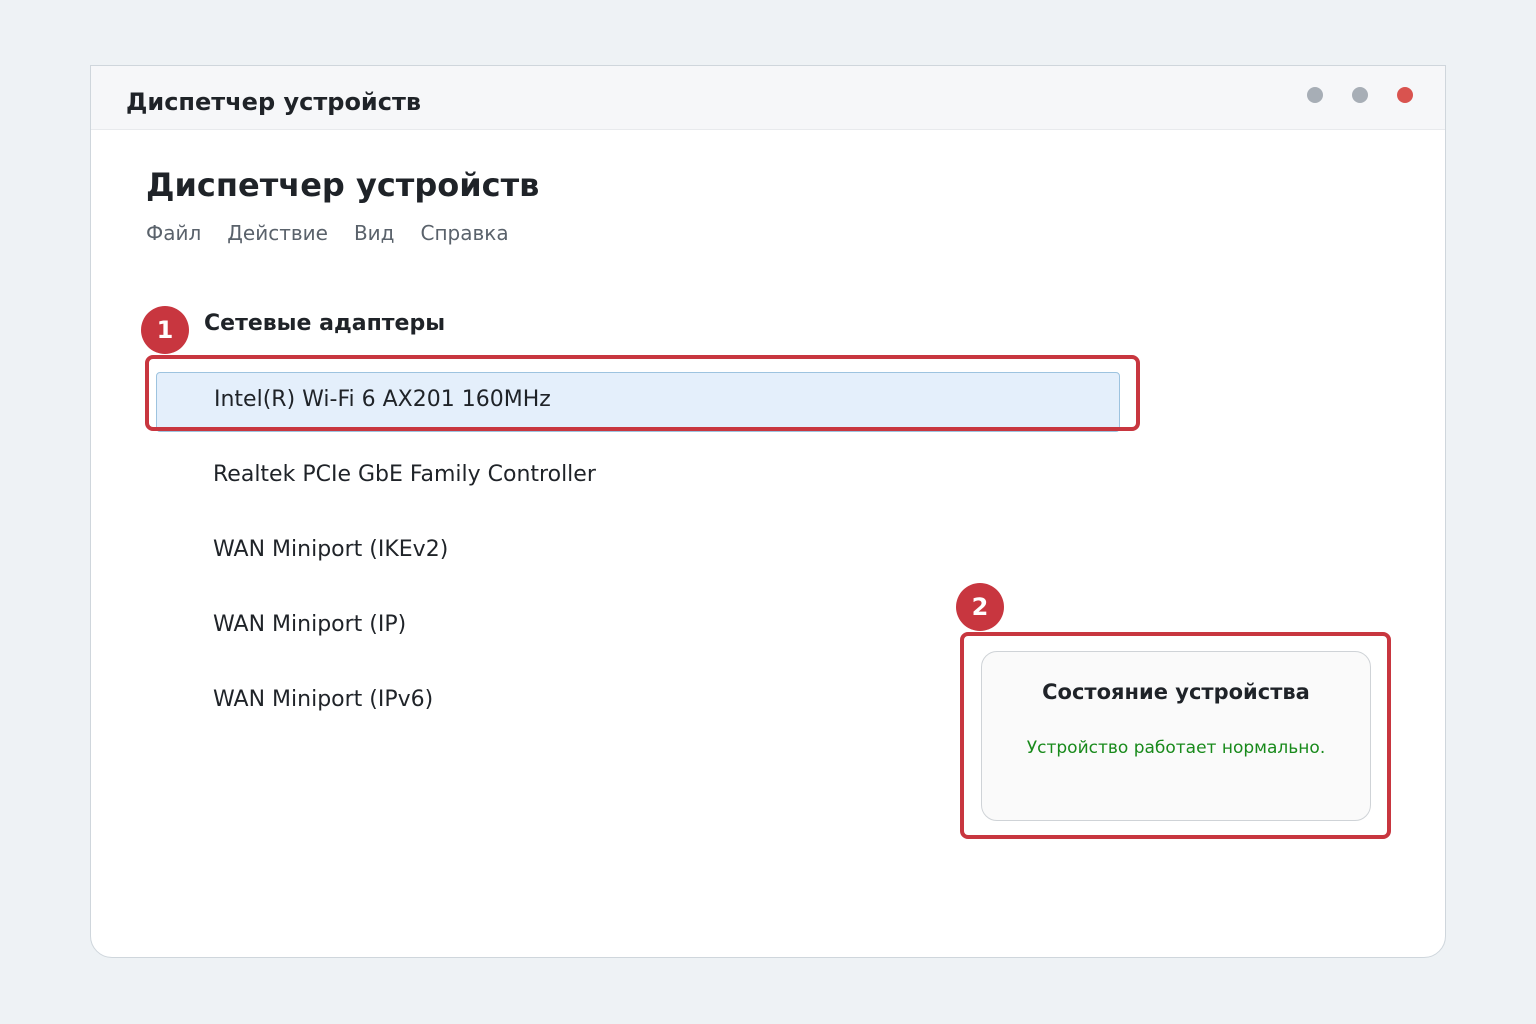 The height and width of the screenshot is (1024, 1536). I want to click on window-title: Диспетчер устройств, so click(274, 102).